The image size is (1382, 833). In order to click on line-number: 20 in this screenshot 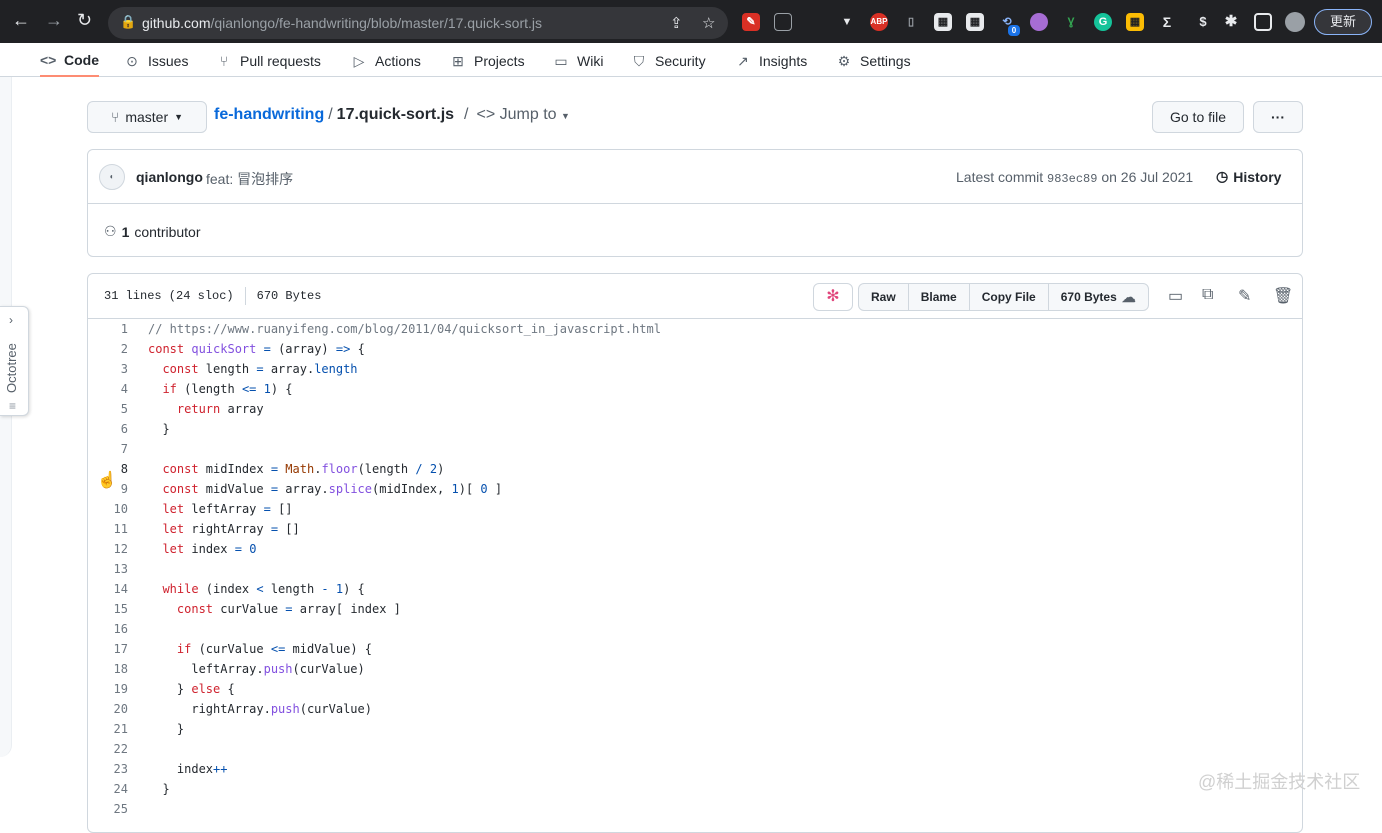, I will do `click(108, 709)`.